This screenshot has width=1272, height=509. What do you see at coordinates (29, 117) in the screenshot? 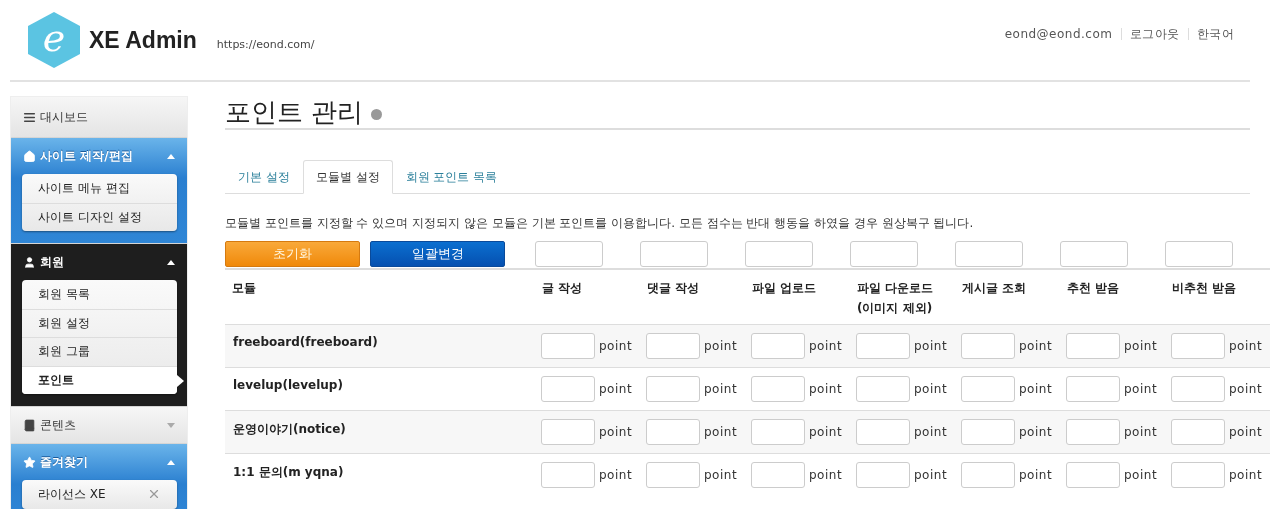
I see `list-icon` at bounding box center [29, 117].